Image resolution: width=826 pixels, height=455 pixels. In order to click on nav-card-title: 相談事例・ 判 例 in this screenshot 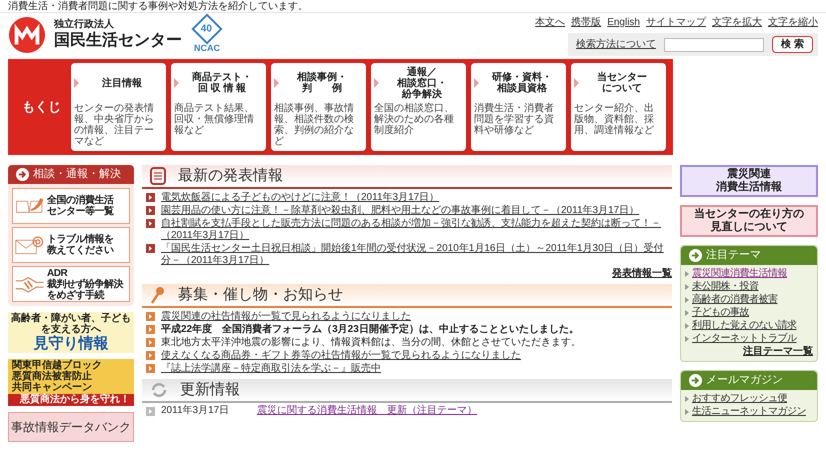, I will do `click(322, 83)`.